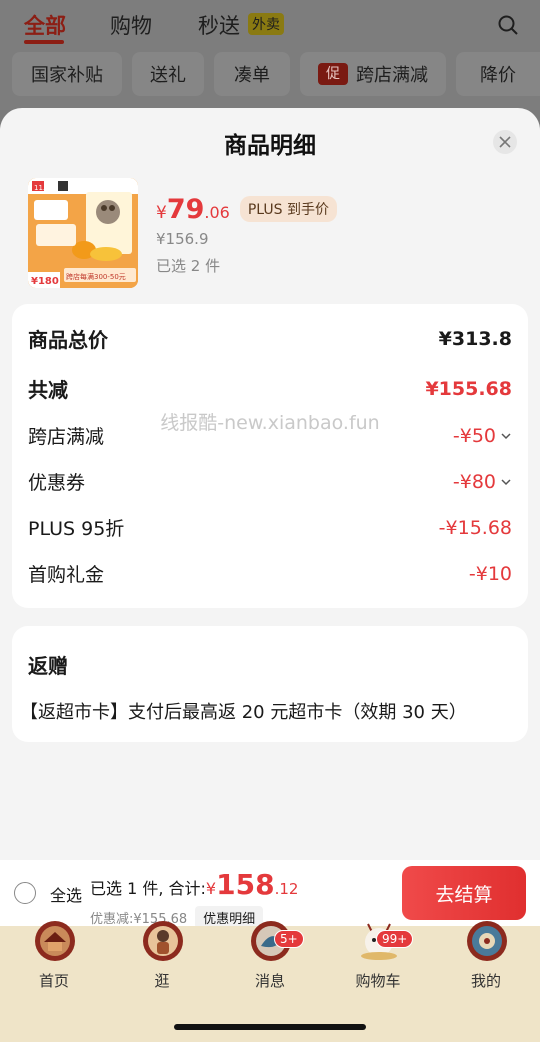 The width and height of the screenshot is (540, 1042). I want to click on nav-home: 首页, so click(54, 958).